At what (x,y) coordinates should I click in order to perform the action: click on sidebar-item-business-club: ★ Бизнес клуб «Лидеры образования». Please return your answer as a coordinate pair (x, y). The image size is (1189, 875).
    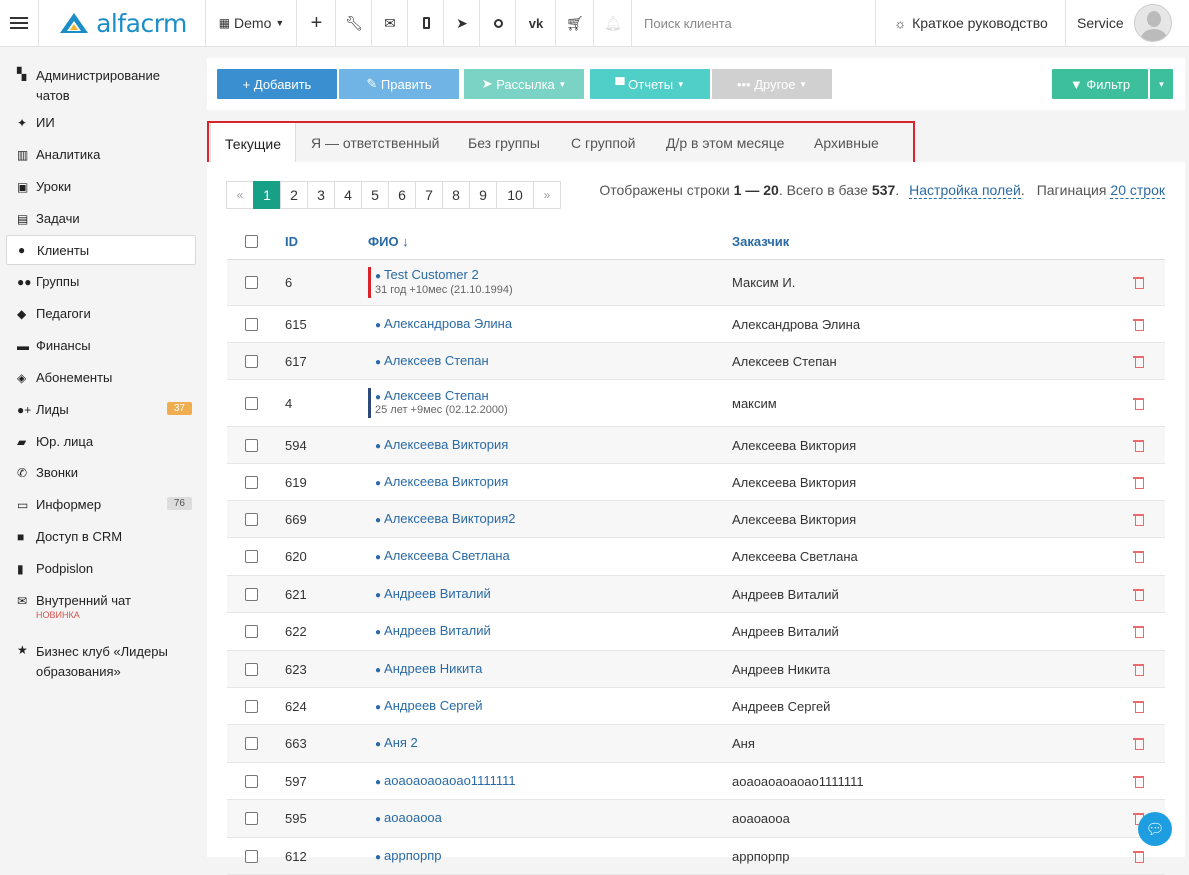
    Looking at the image, I should click on (101, 662).